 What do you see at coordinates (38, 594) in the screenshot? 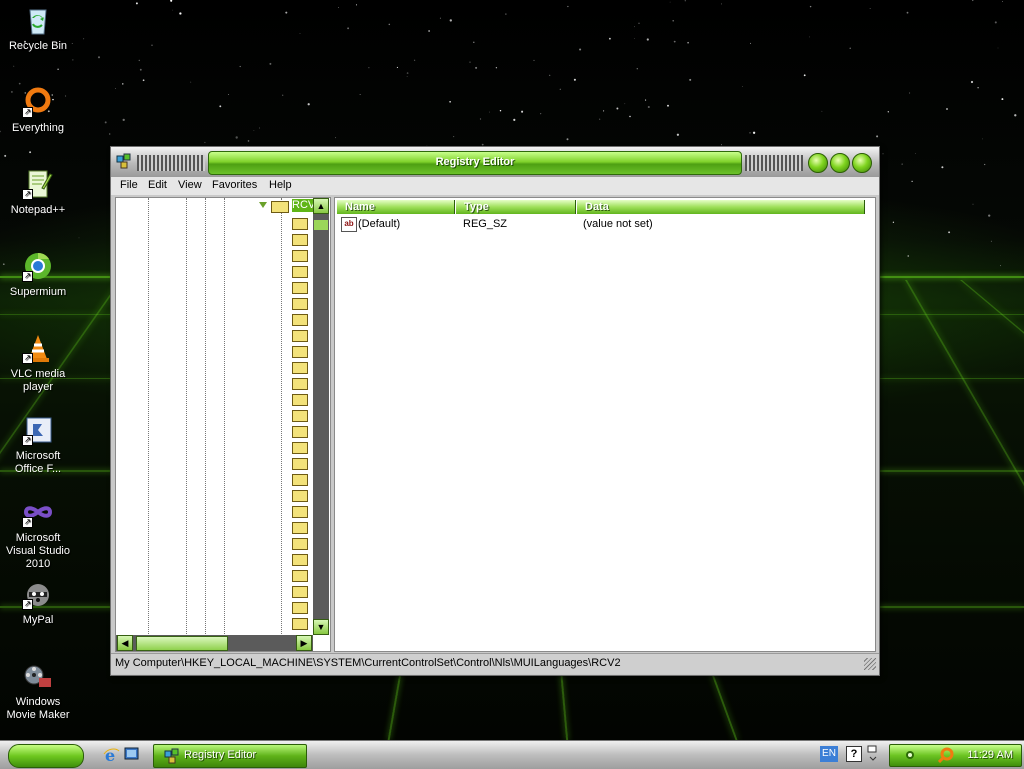
I see `mypal-raccoon-icon: ↗` at bounding box center [38, 594].